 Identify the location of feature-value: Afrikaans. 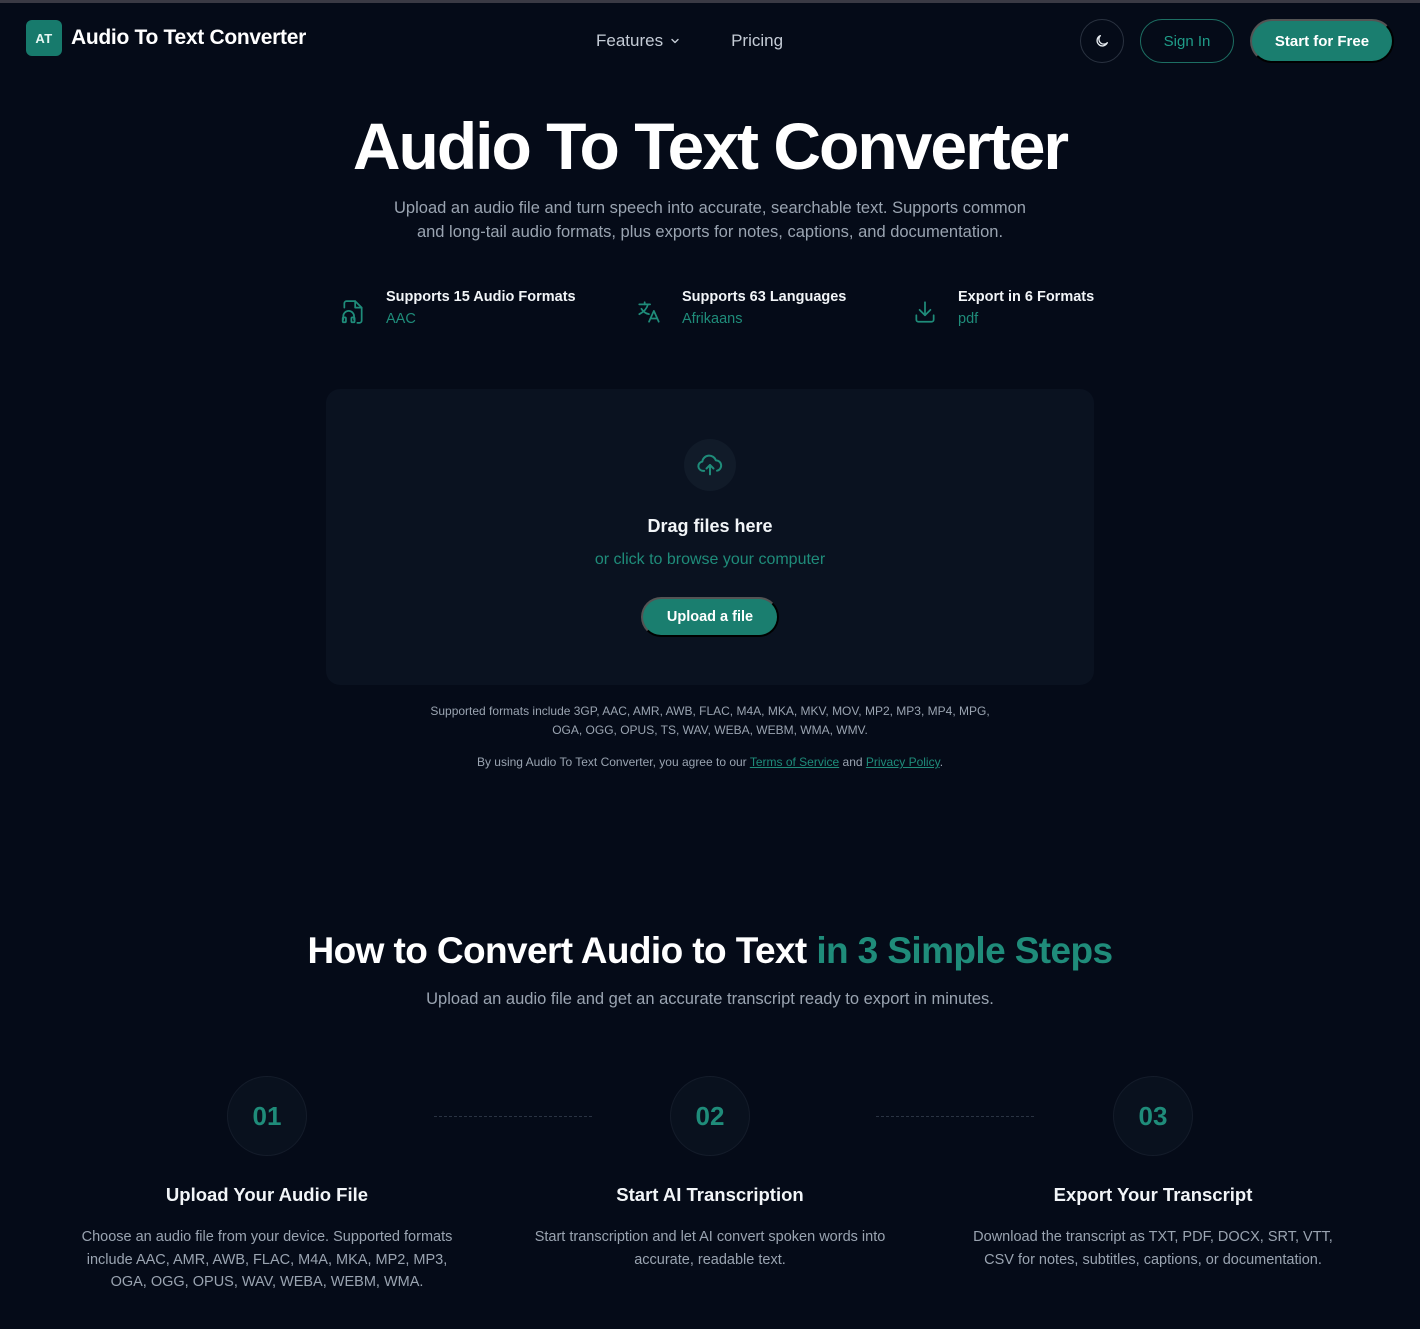
(764, 319).